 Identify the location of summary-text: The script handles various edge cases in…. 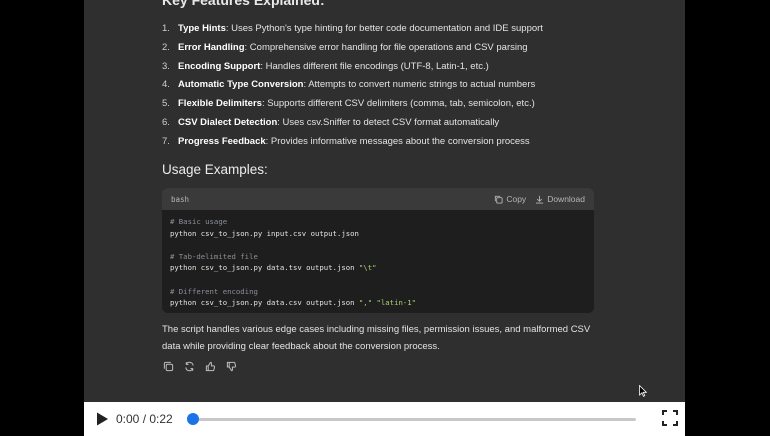
(376, 338).